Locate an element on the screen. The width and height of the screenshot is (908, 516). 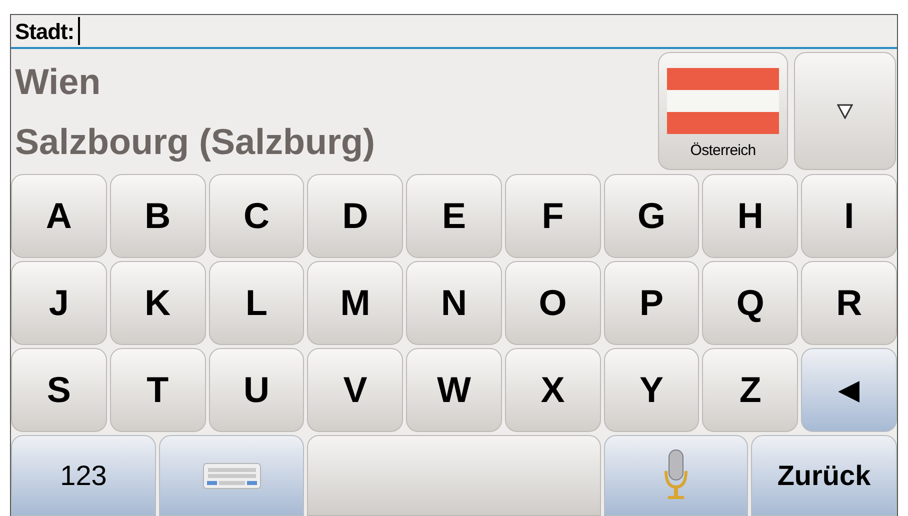
space-key is located at coordinates (454, 475).